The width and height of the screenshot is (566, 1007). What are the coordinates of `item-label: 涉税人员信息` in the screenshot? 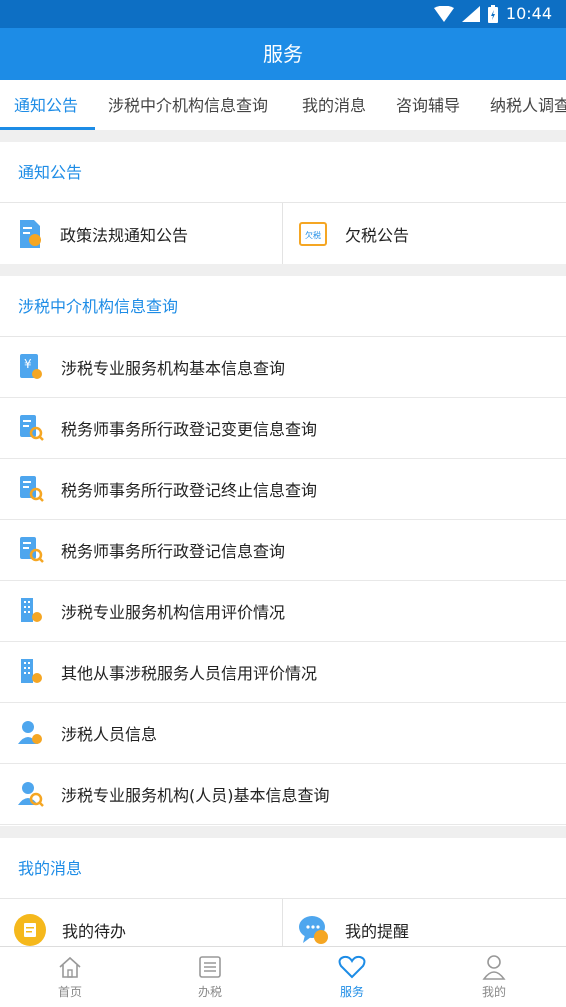 It's located at (109, 734).